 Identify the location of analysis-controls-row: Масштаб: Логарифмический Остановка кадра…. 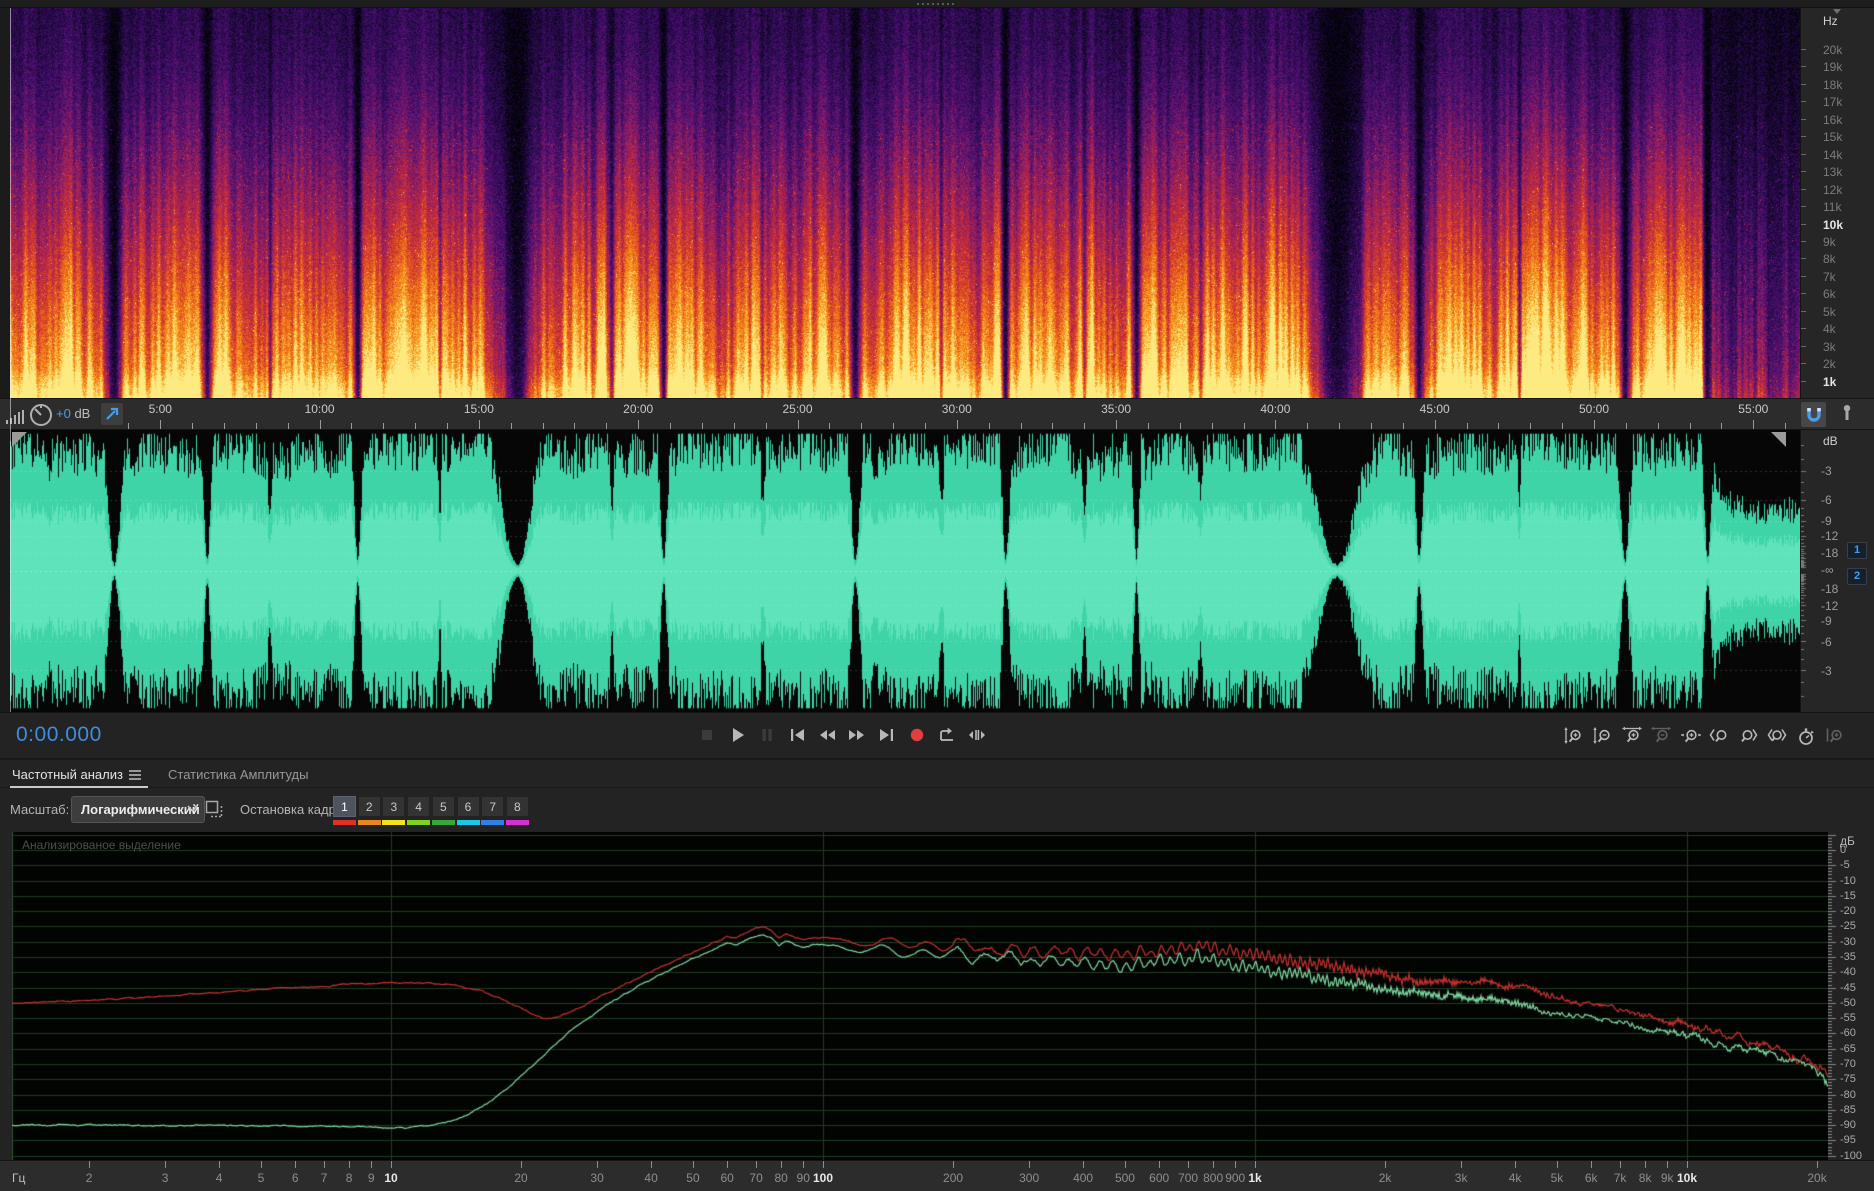
(937, 810).